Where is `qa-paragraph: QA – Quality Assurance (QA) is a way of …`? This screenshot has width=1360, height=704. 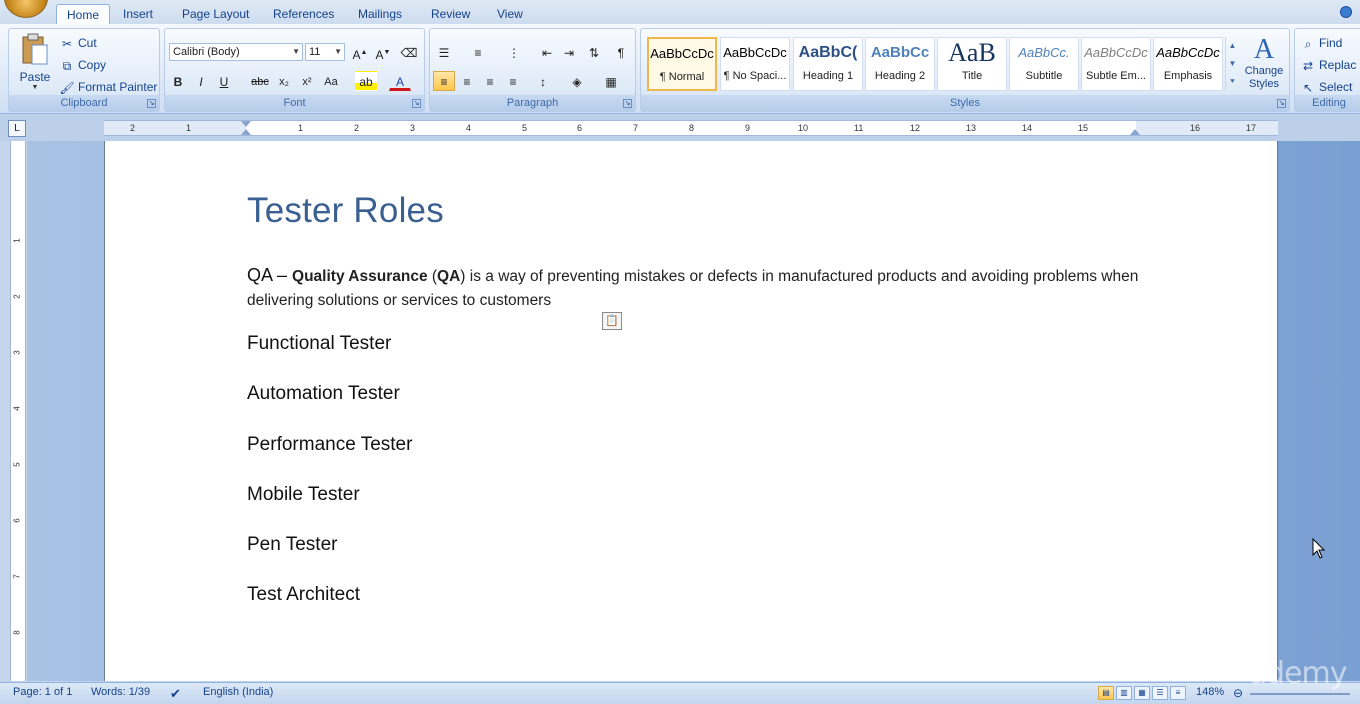
qa-paragraph: QA – Quality Assurance (QA) is a way of … is located at coordinates (697, 288).